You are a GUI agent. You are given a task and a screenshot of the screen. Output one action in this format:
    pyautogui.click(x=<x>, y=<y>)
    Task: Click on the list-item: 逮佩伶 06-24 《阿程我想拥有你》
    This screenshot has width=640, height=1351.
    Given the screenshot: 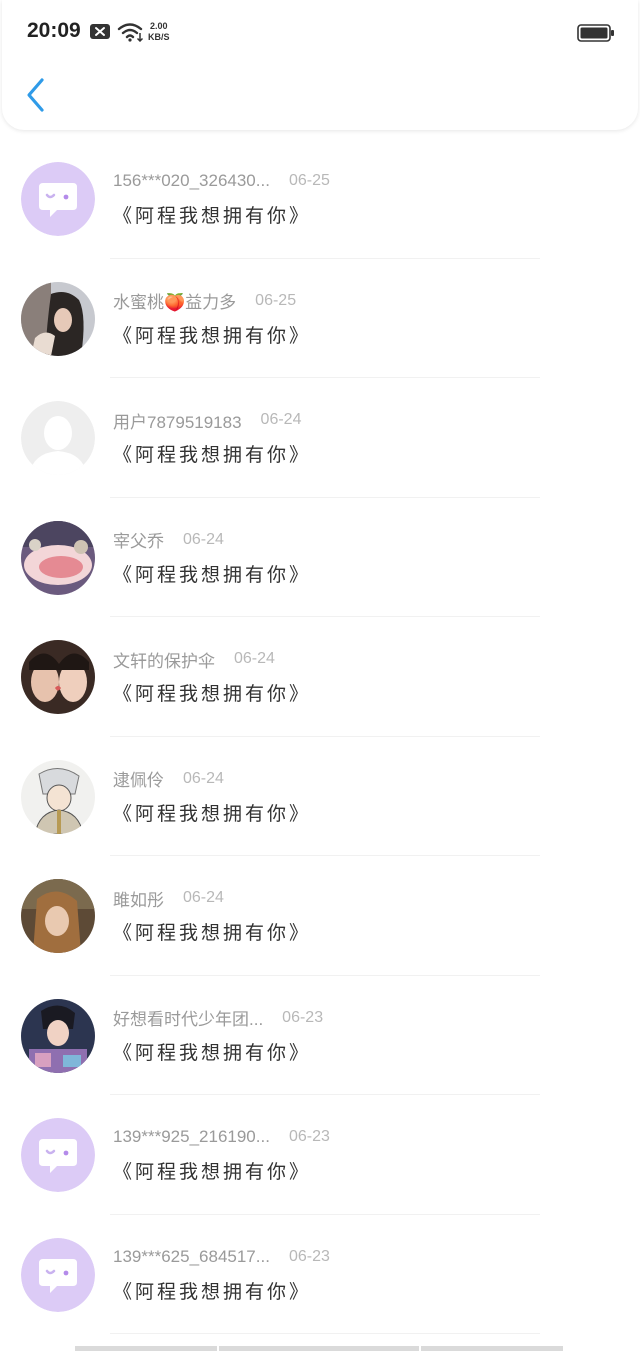 What is the action you would take?
    pyautogui.click(x=320, y=796)
    